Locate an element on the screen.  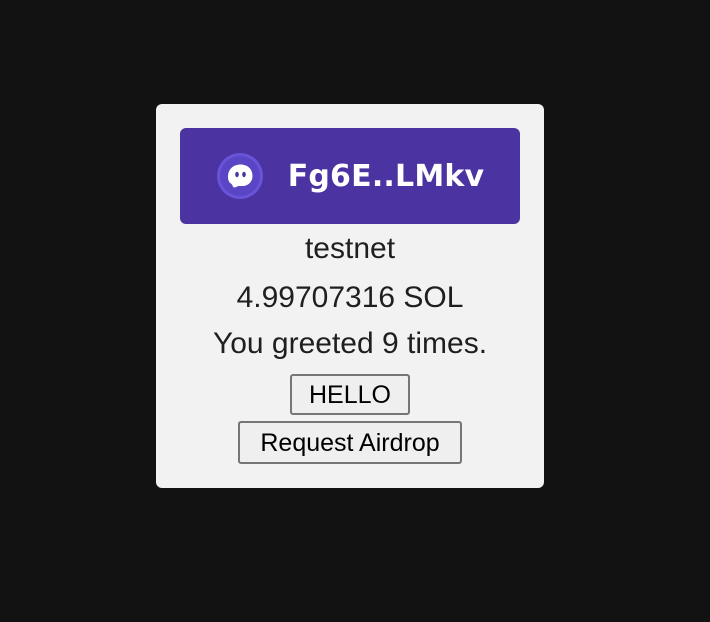
hello-button: HELLO is located at coordinates (350, 394).